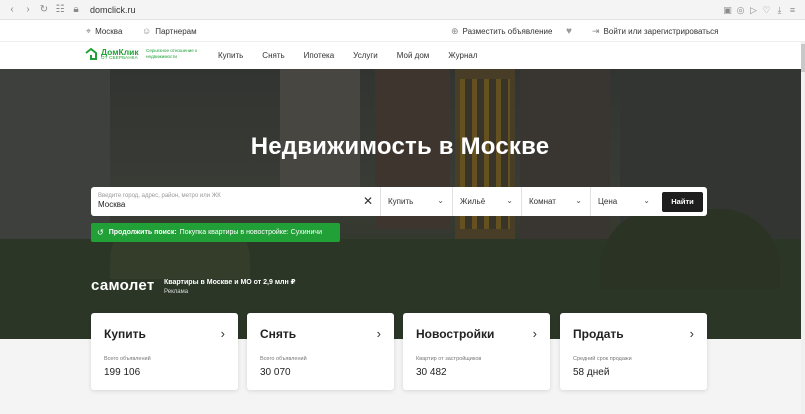 The width and height of the screenshot is (805, 414). What do you see at coordinates (176, 292) in the screenshot?
I see `ad-label: Реклама` at bounding box center [176, 292].